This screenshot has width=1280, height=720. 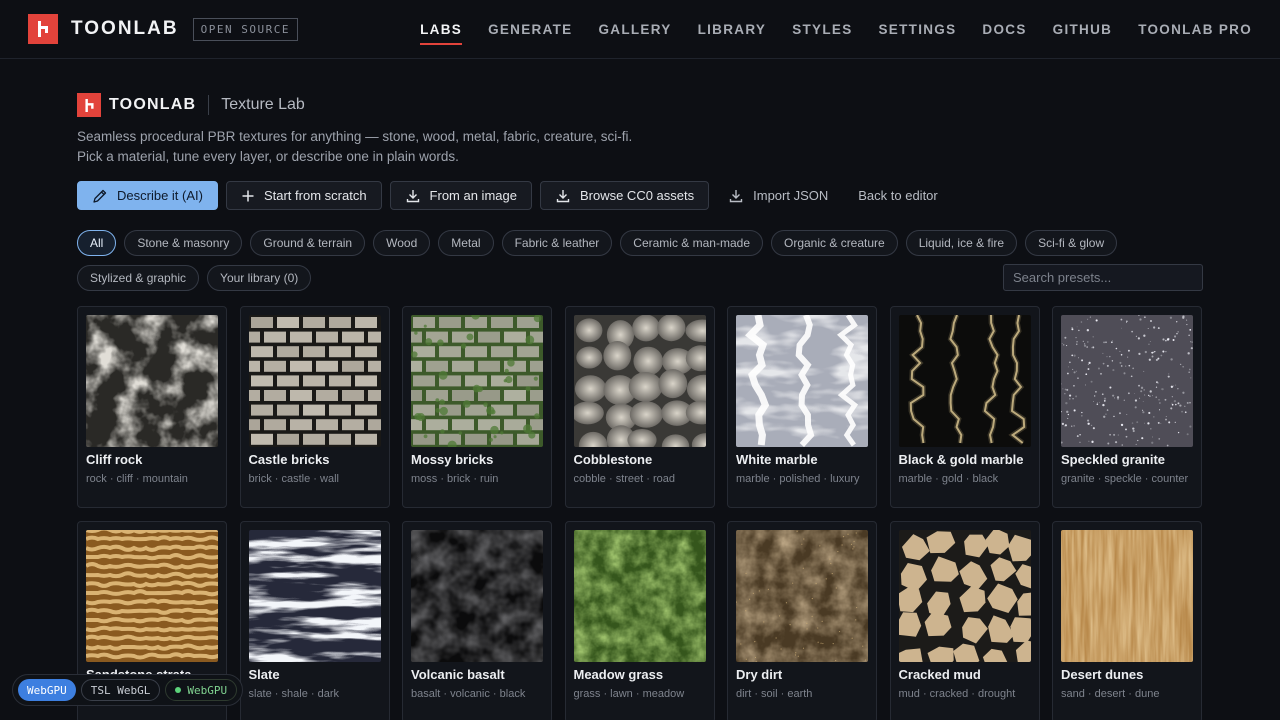 I want to click on preset-card-volcanic-basalt: Volcanic basalt basalt · volcanic · black, so click(x=477, y=620).